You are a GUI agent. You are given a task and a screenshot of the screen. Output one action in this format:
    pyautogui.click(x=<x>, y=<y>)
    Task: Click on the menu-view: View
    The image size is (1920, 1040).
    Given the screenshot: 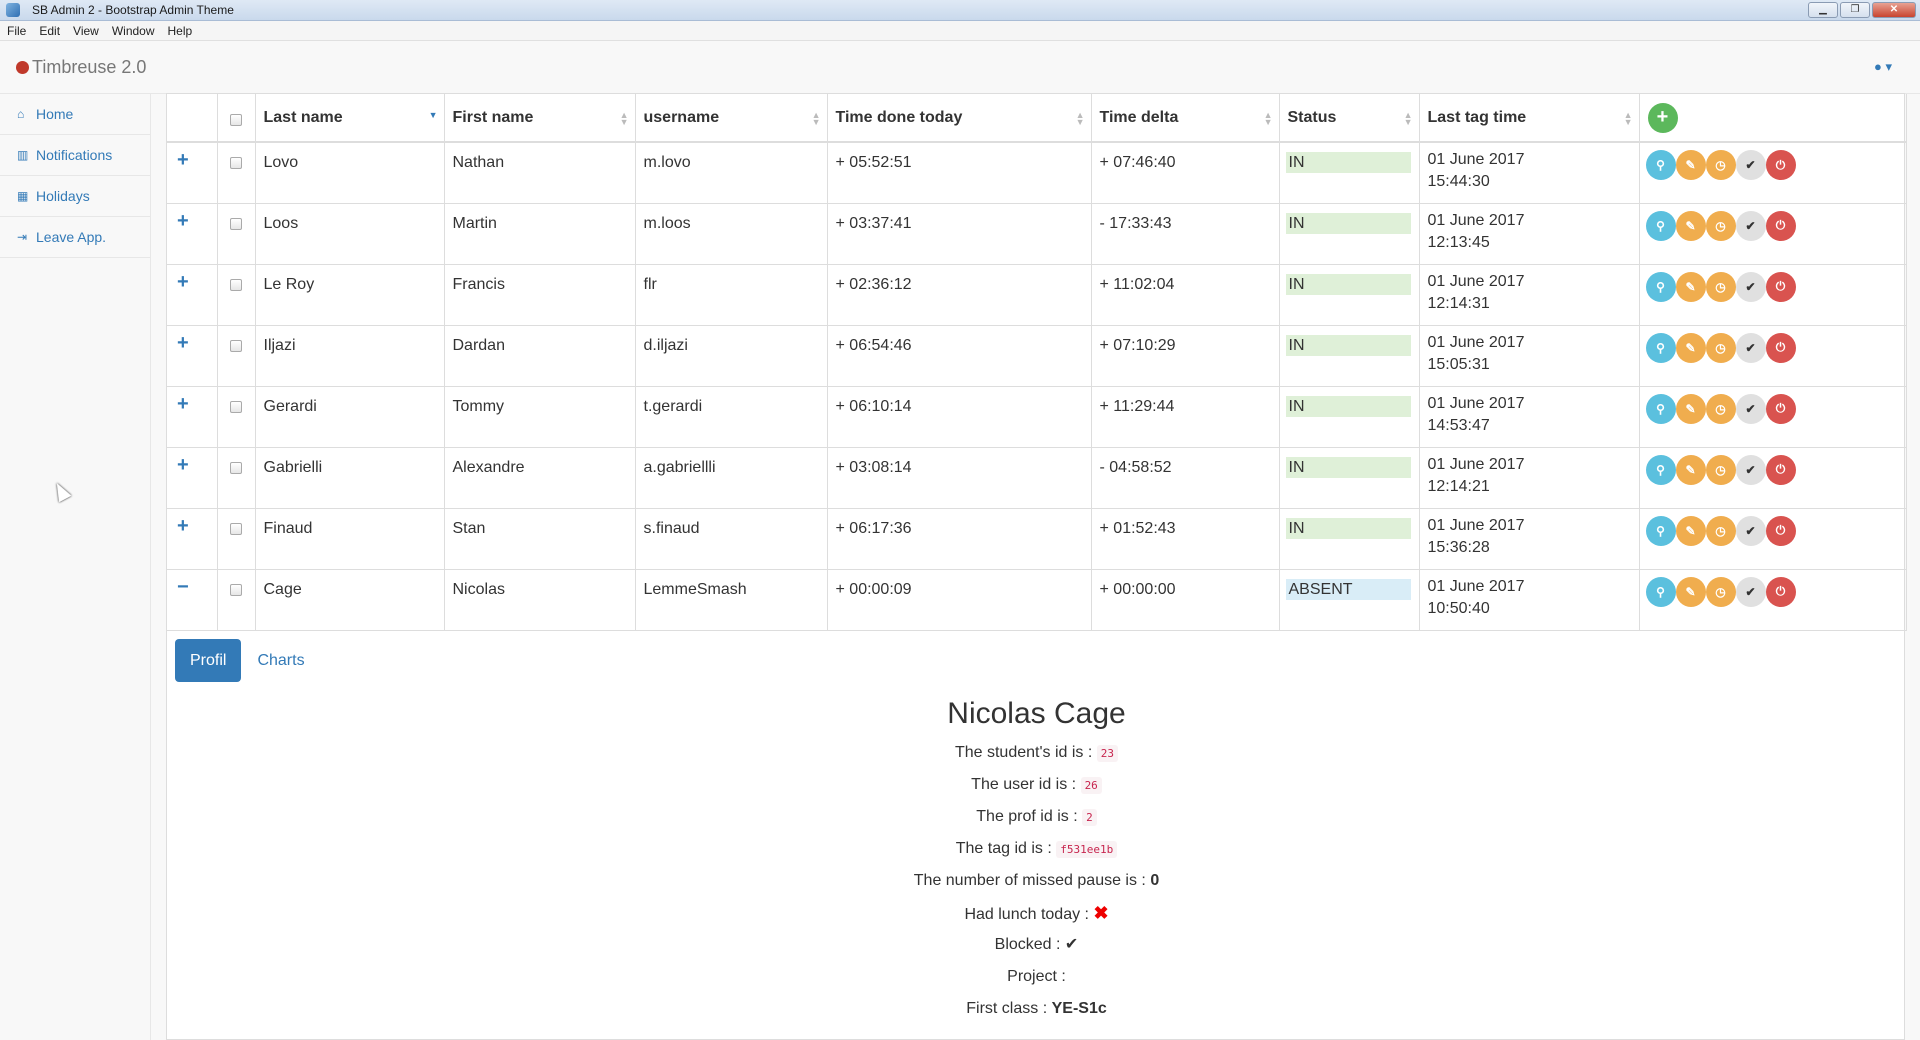 What is the action you would take?
    pyautogui.click(x=86, y=31)
    